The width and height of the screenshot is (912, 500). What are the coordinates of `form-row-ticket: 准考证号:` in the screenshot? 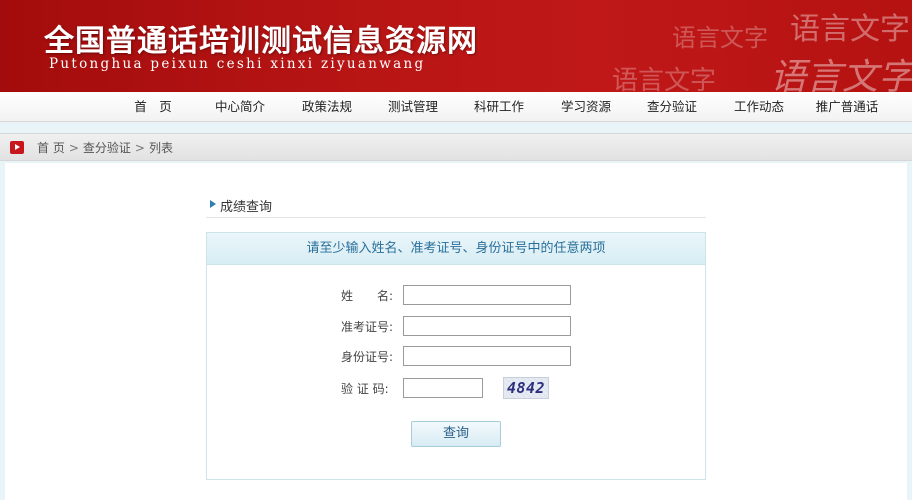 It's located at (457, 327).